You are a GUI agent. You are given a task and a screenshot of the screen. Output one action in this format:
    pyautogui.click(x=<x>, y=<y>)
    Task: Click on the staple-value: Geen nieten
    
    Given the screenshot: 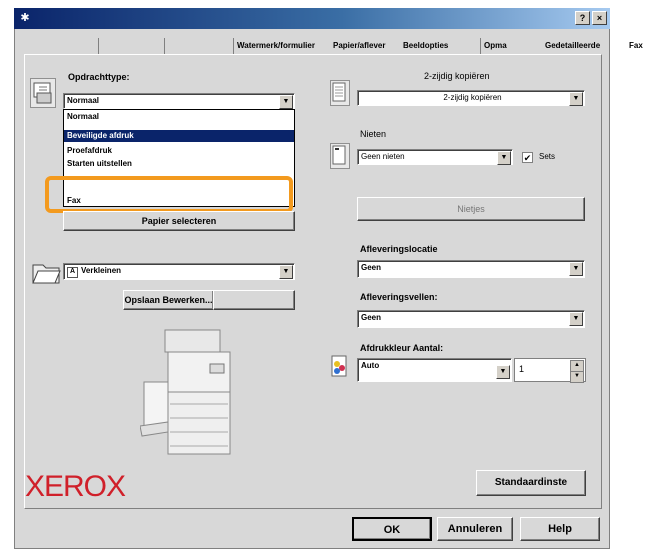 What is the action you would take?
    pyautogui.click(x=383, y=156)
    